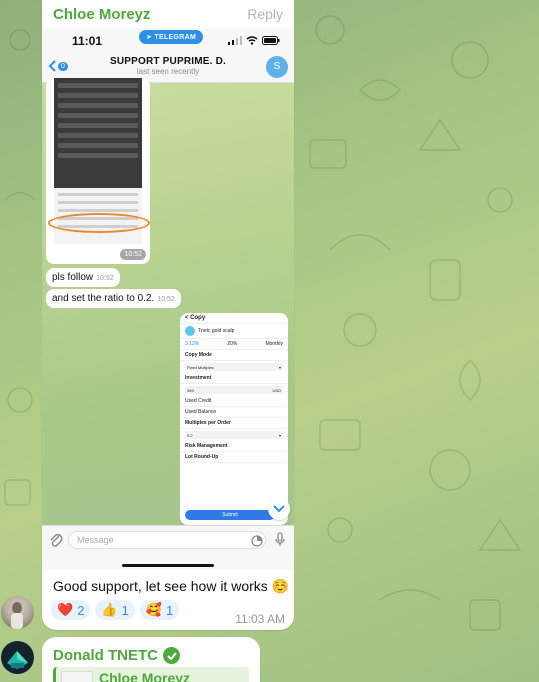 This screenshot has height=682, width=539. I want to click on sticker-icon, so click(257, 541).